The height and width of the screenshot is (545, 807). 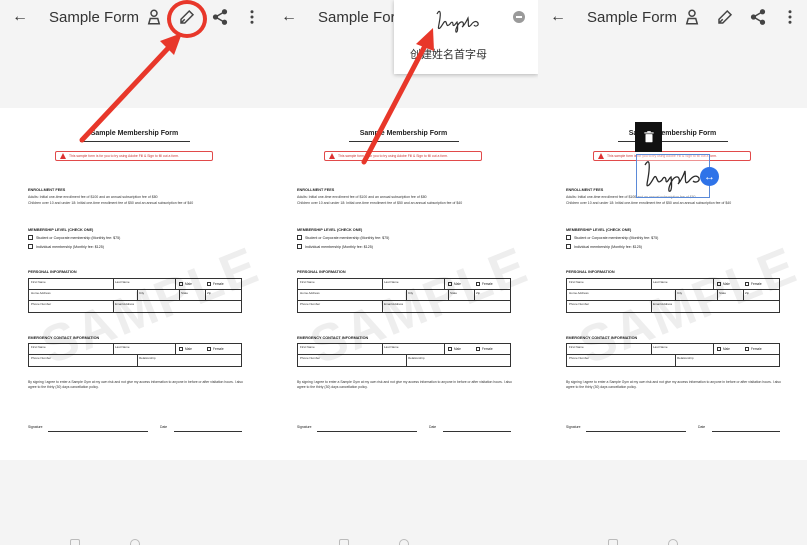 I want to click on pen-icon, so click(x=725, y=17).